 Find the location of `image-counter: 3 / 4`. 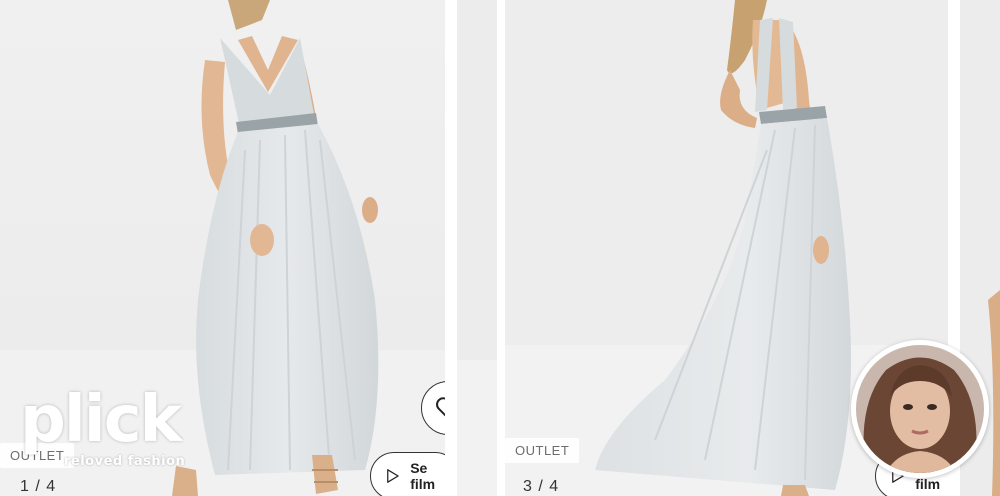

image-counter: 3 / 4 is located at coordinates (541, 486).